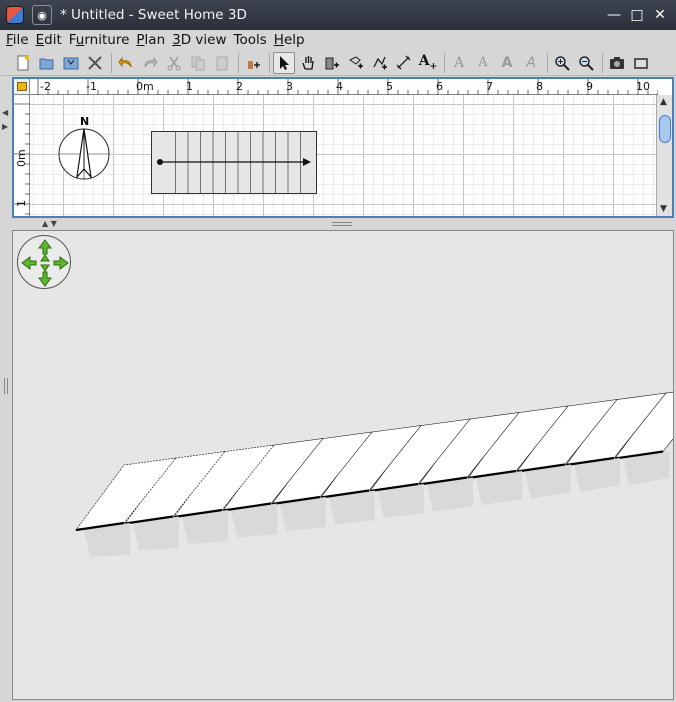 The width and height of the screenshot is (676, 702). I want to click on vertical-ruler: 0m 1, so click(22, 155).